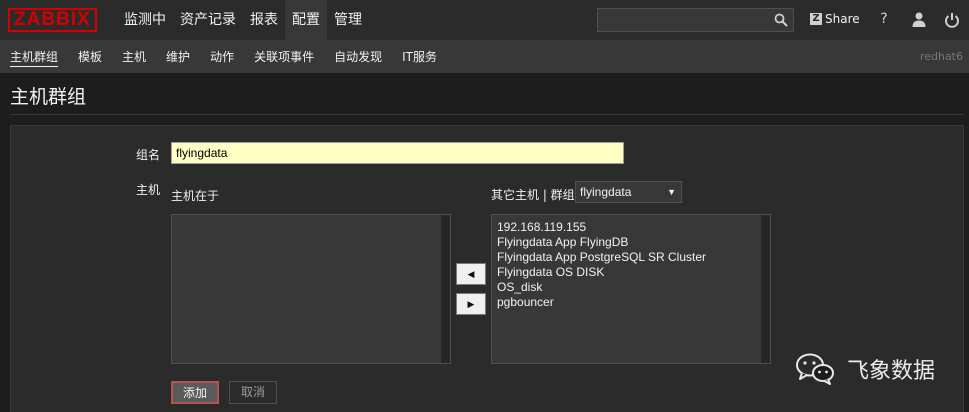 Image resolution: width=969 pixels, height=412 pixels. I want to click on submenu-item-hosts: 主机, so click(134, 57).